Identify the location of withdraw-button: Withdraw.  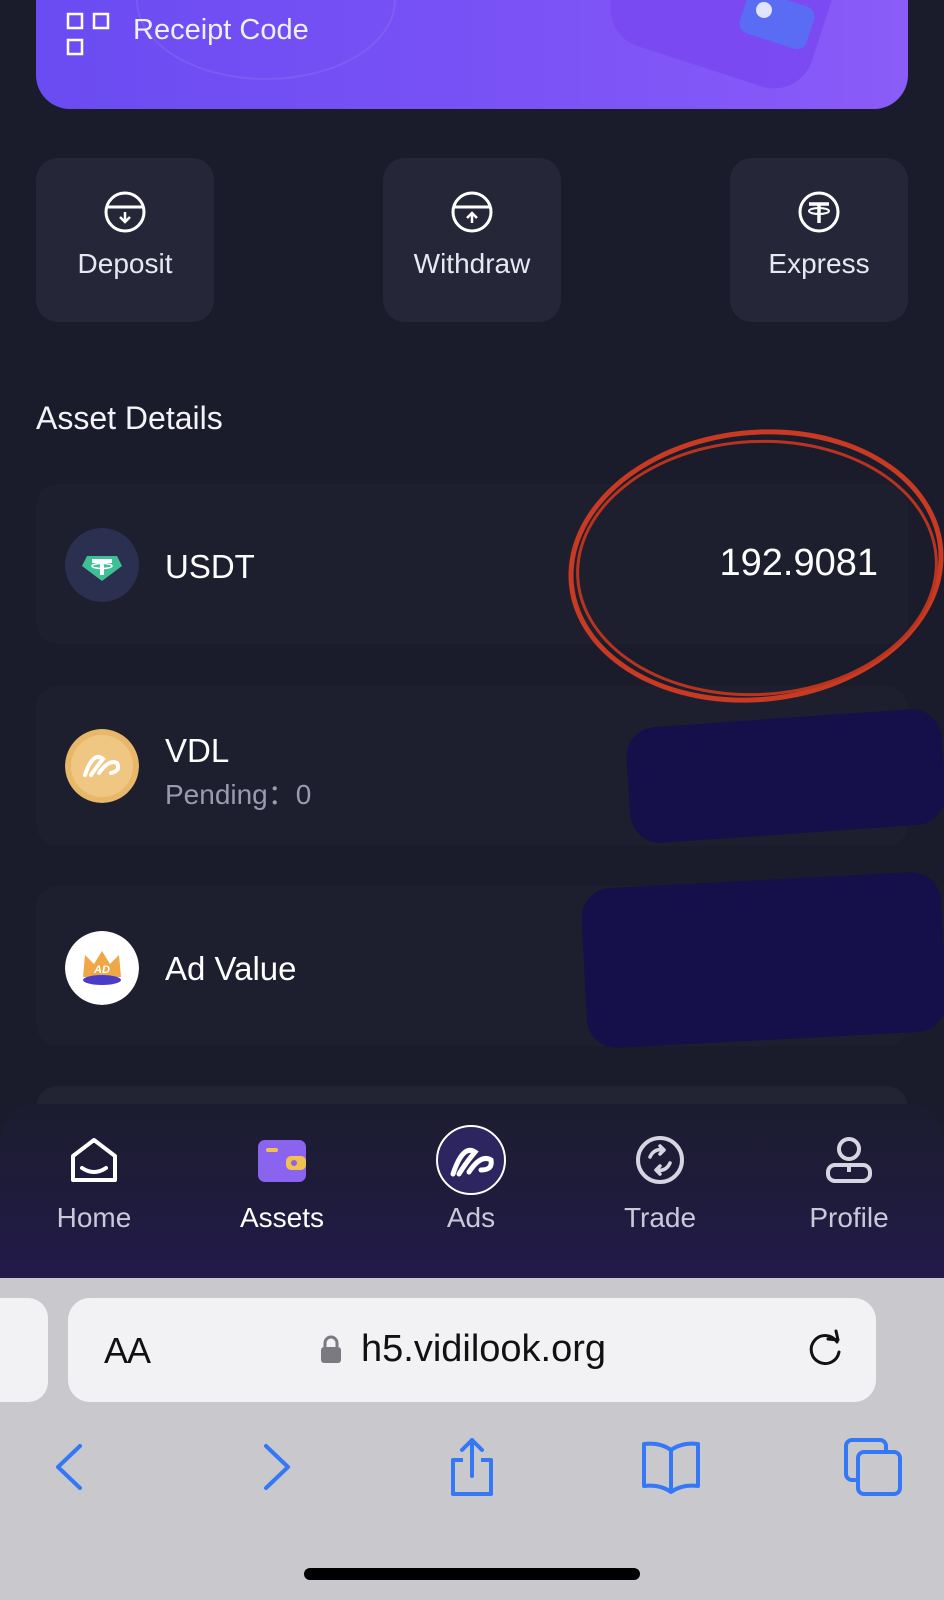
(472, 240).